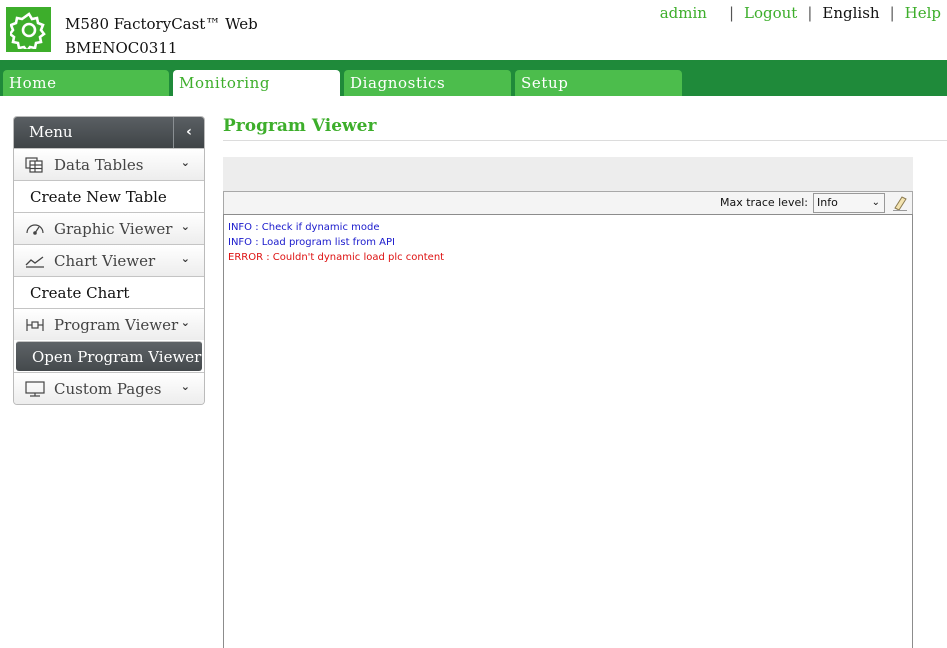 This screenshot has height=648, width=947. What do you see at coordinates (121, 48) in the screenshot?
I see `device-name: BMENOC0311` at bounding box center [121, 48].